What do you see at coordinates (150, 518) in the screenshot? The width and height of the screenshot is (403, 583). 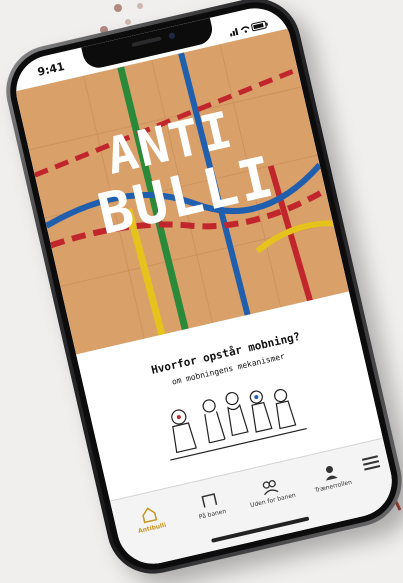 I see `tab-antibulli: Antibulli` at bounding box center [150, 518].